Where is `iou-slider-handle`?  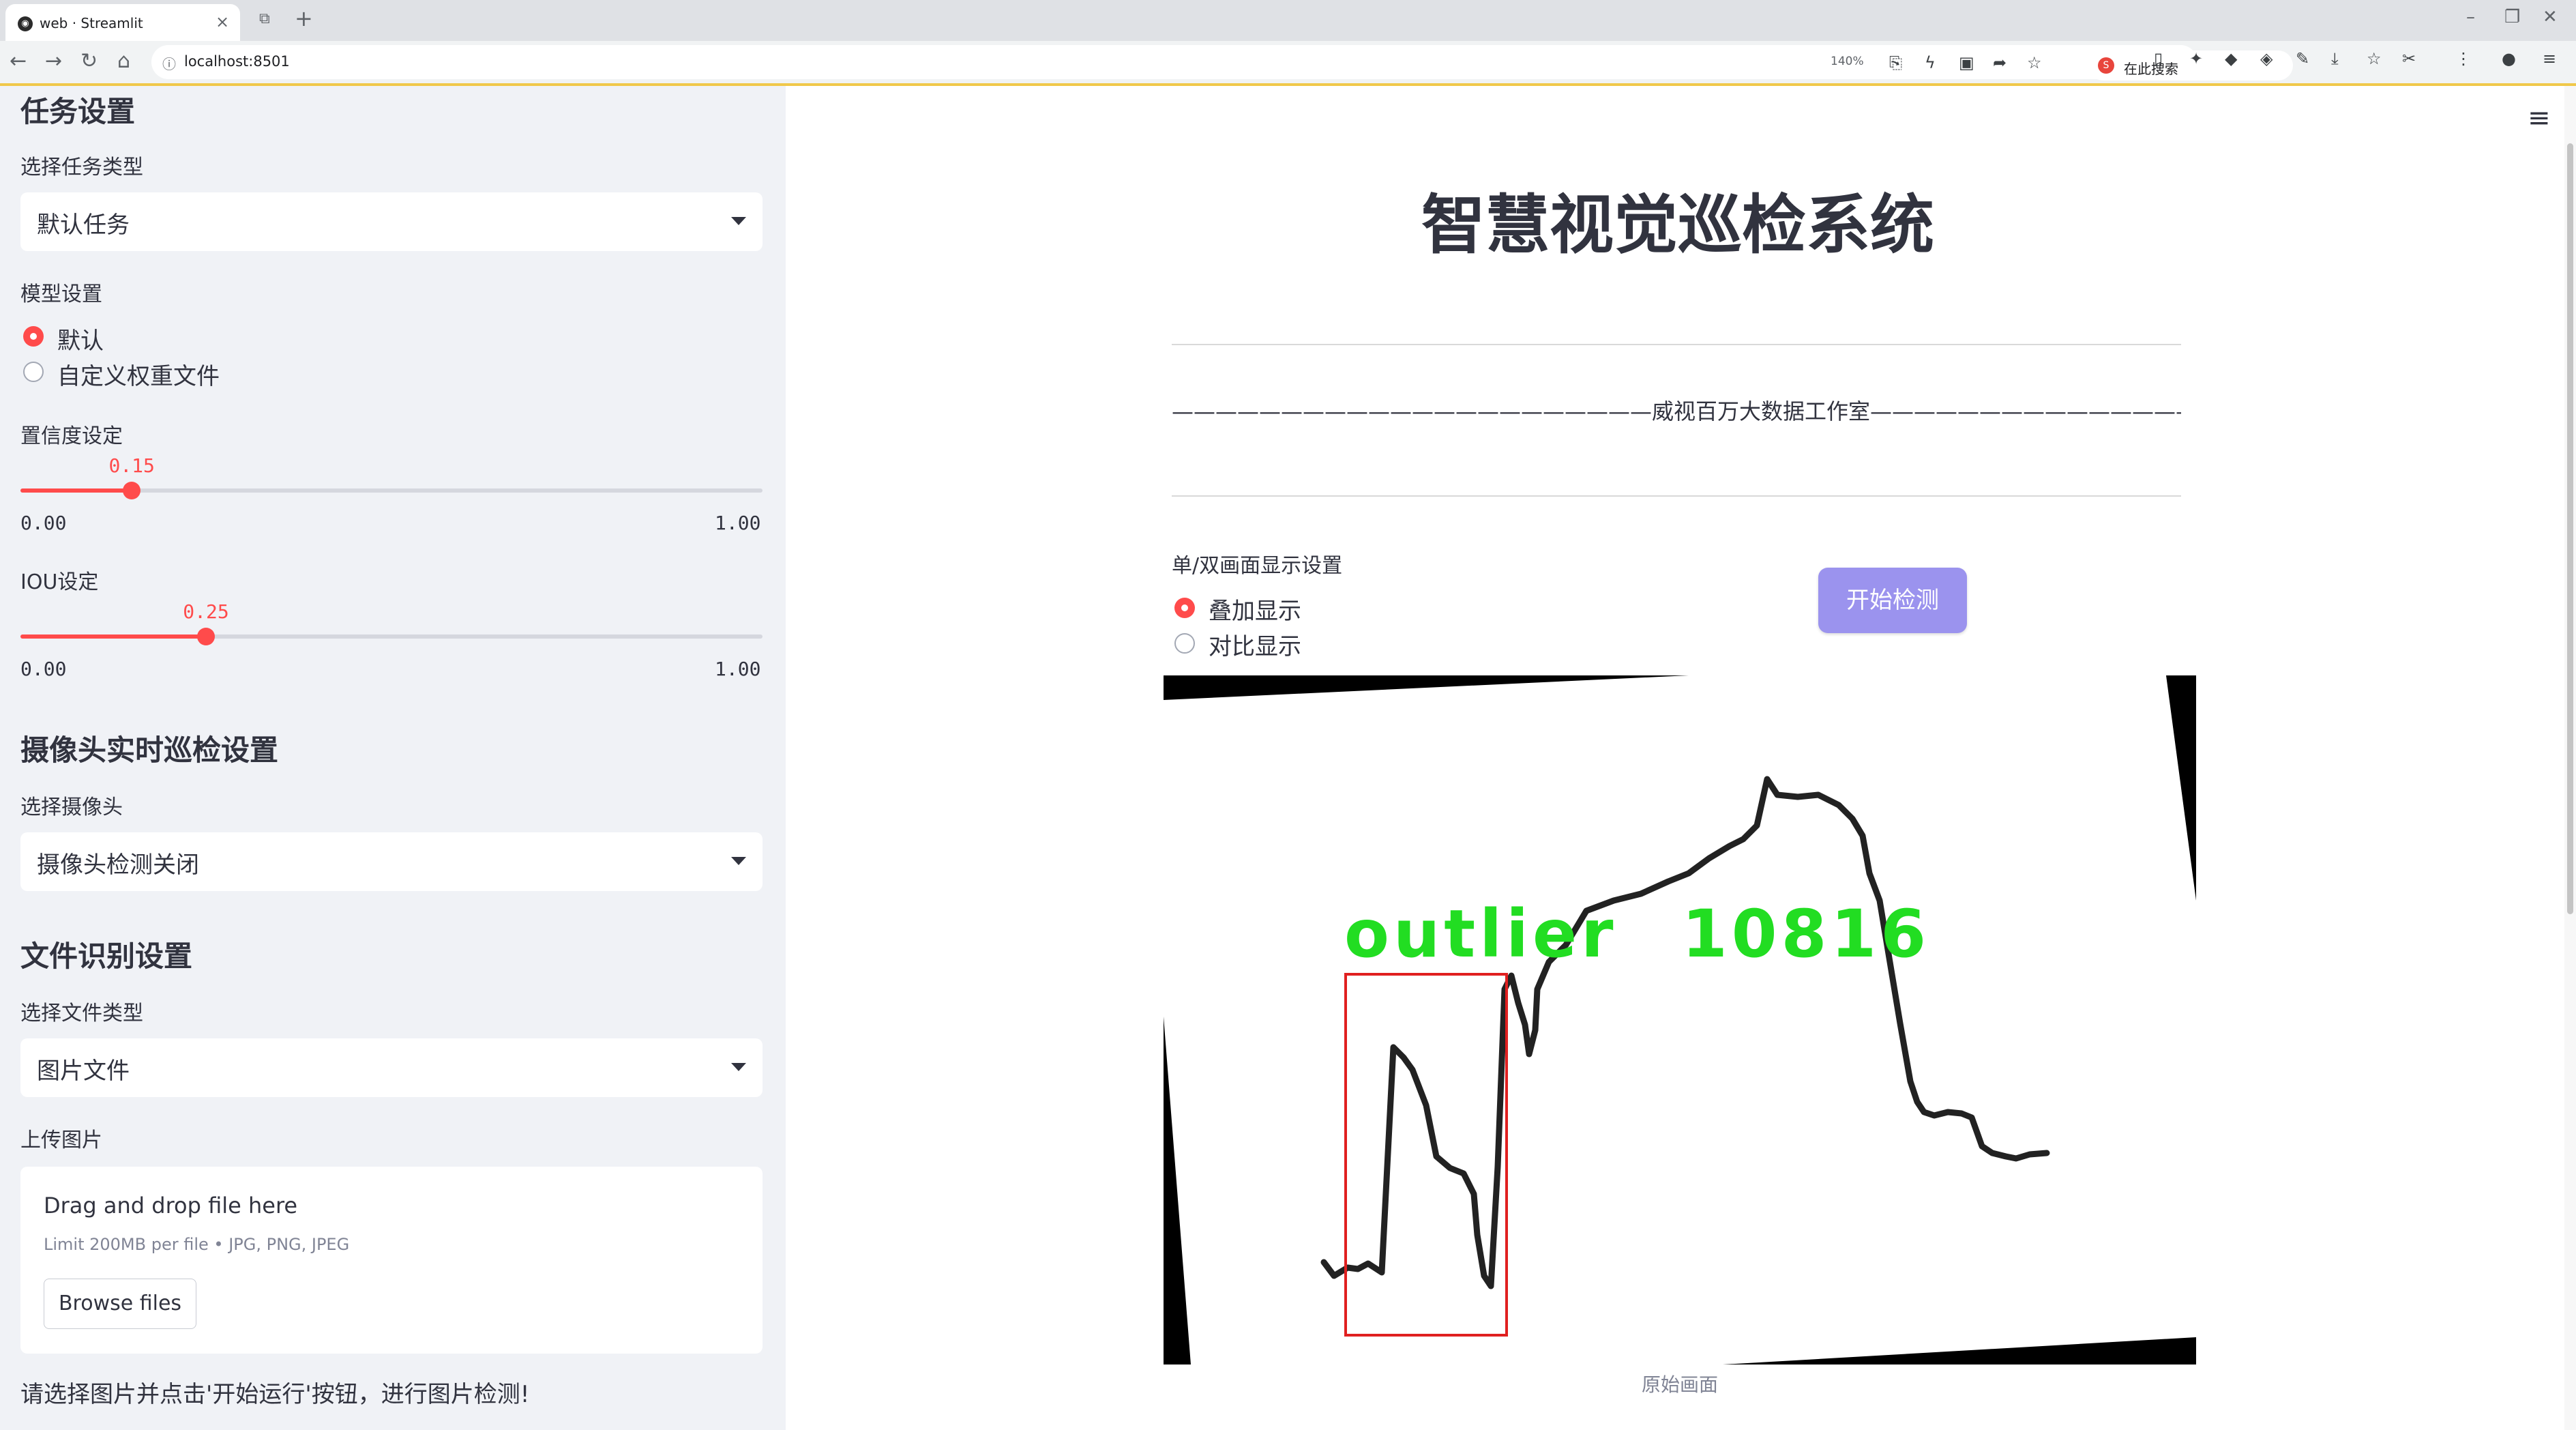 iou-slider-handle is located at coordinates (206, 637).